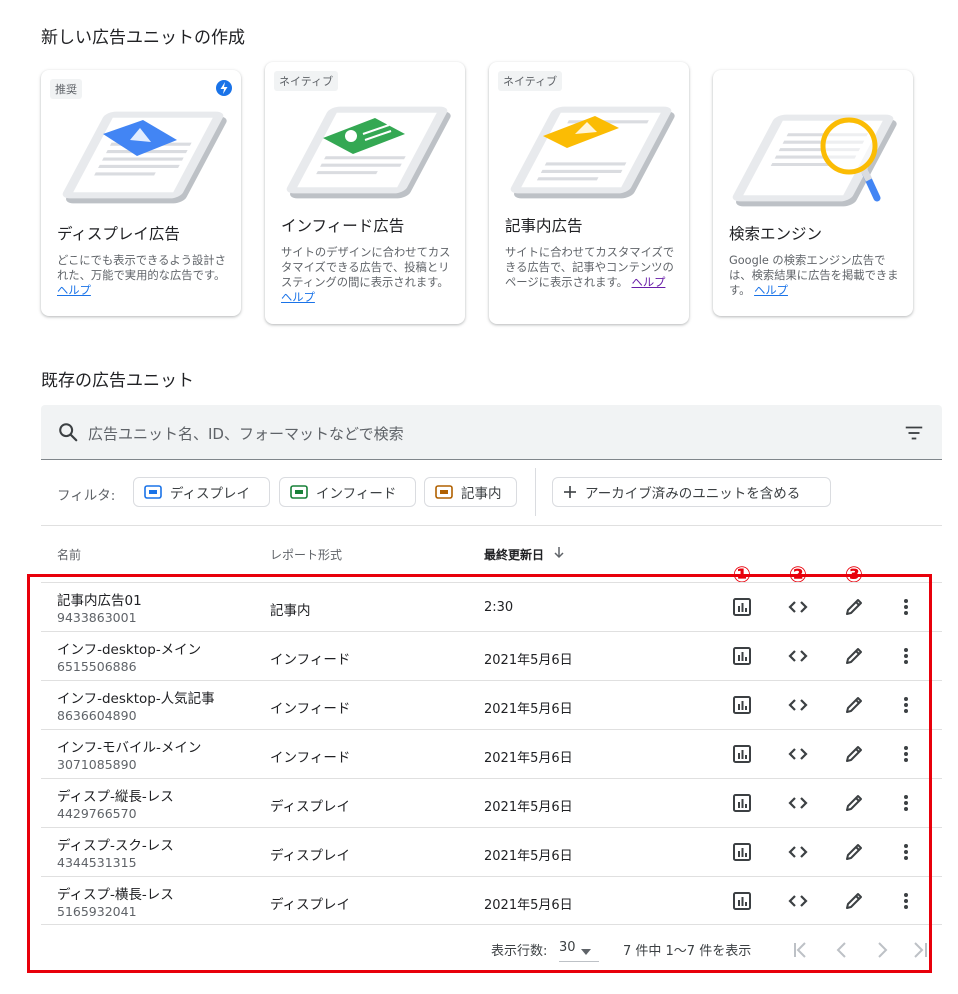  What do you see at coordinates (776, 234) in the screenshot?
I see `card-title: 検索エンジン` at bounding box center [776, 234].